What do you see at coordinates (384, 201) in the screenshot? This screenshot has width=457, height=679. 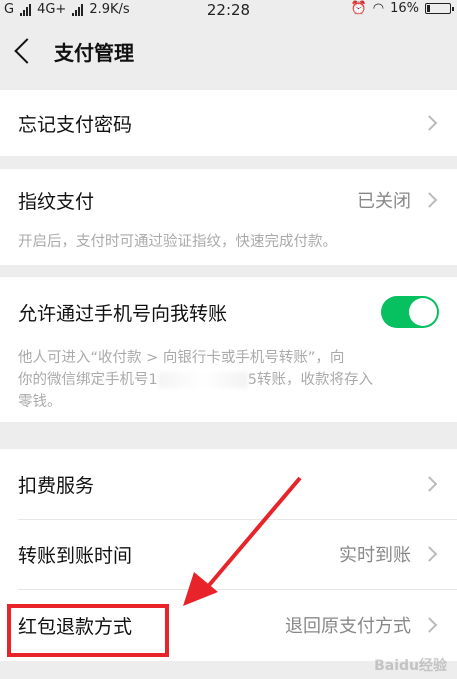 I see `fingerprint-status: 已关闭` at bounding box center [384, 201].